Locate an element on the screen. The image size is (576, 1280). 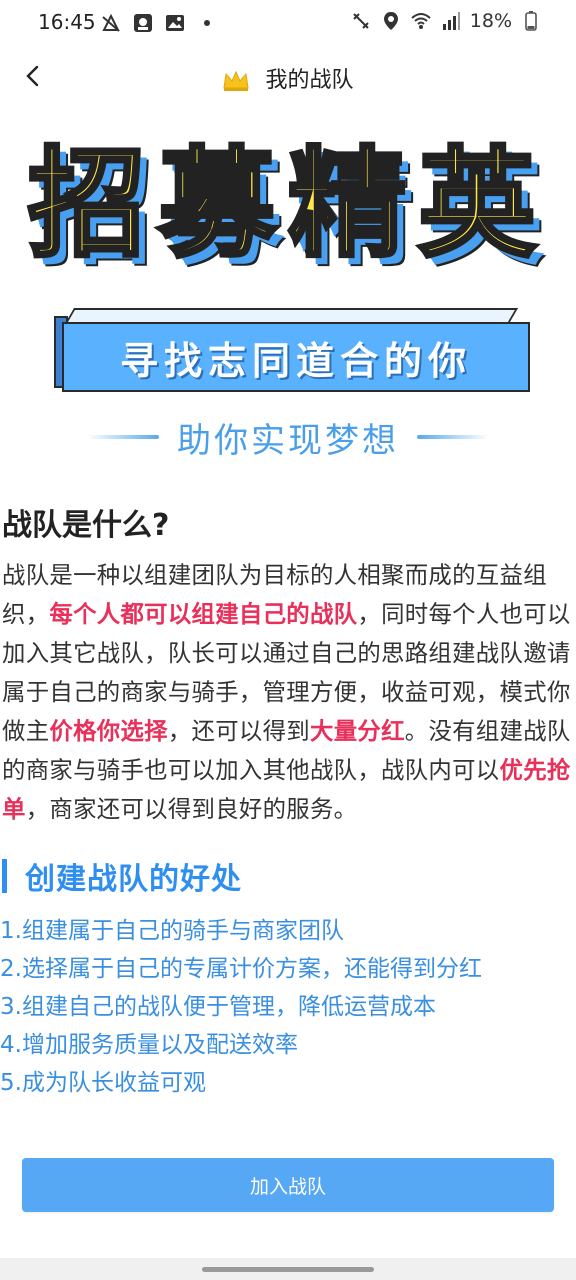
wifi-icon is located at coordinates (421, 21).